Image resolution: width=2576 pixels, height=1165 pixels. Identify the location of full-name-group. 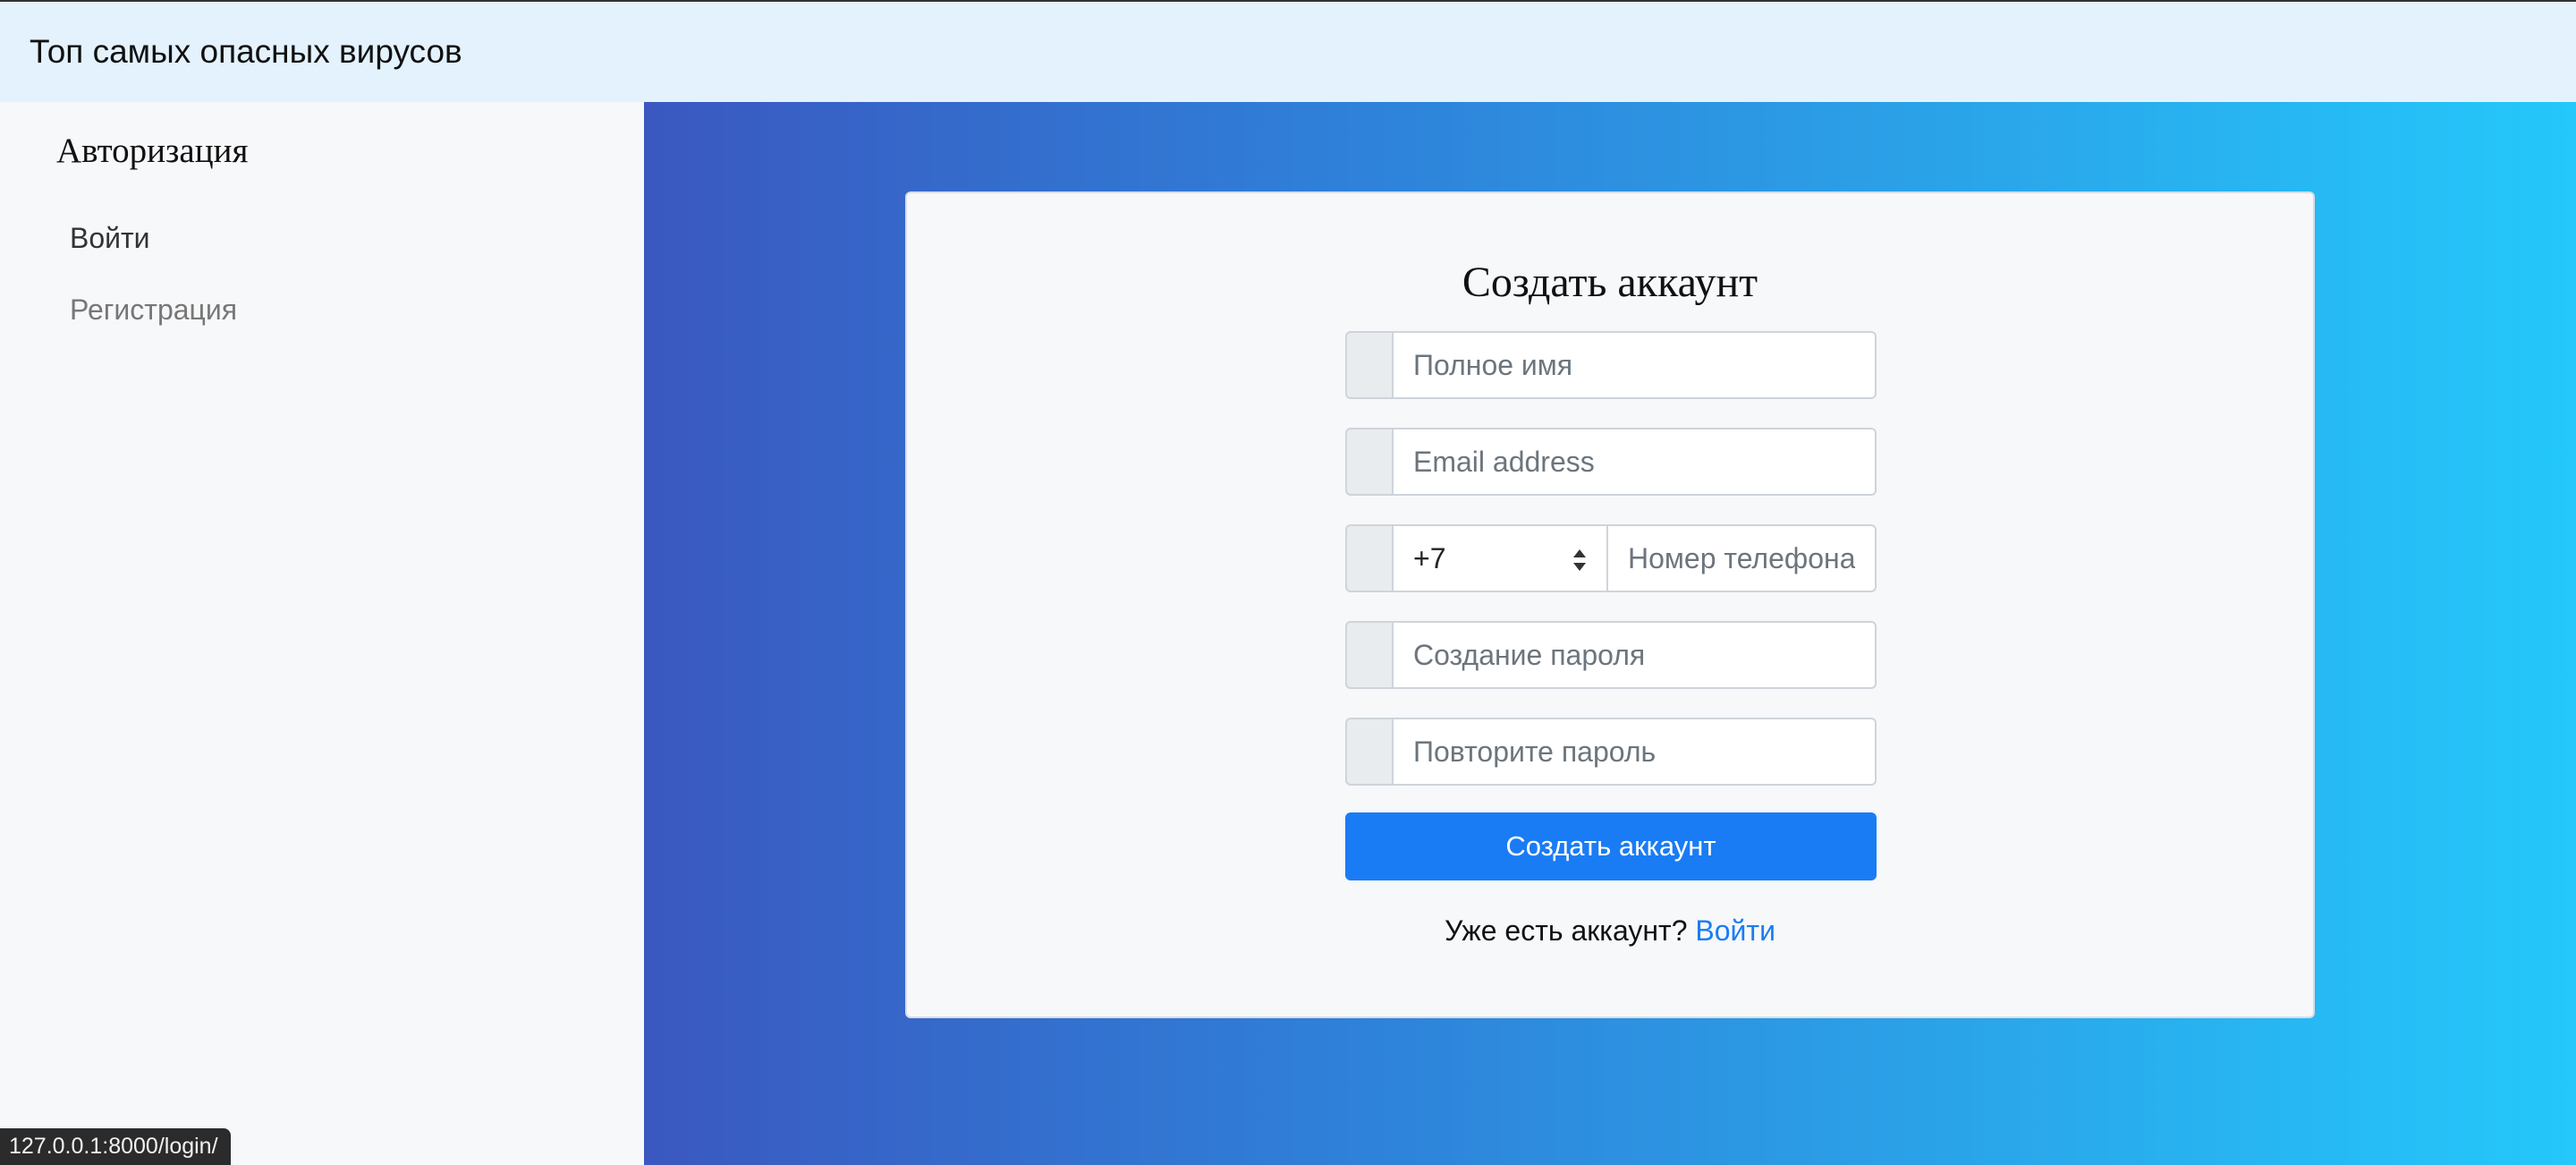
(1611, 365).